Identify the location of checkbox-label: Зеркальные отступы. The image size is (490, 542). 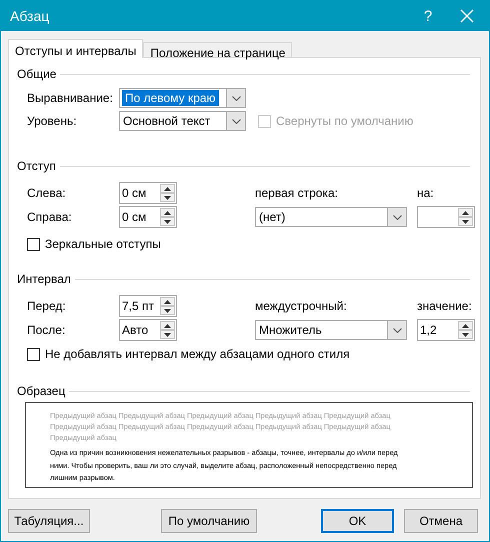
(103, 244).